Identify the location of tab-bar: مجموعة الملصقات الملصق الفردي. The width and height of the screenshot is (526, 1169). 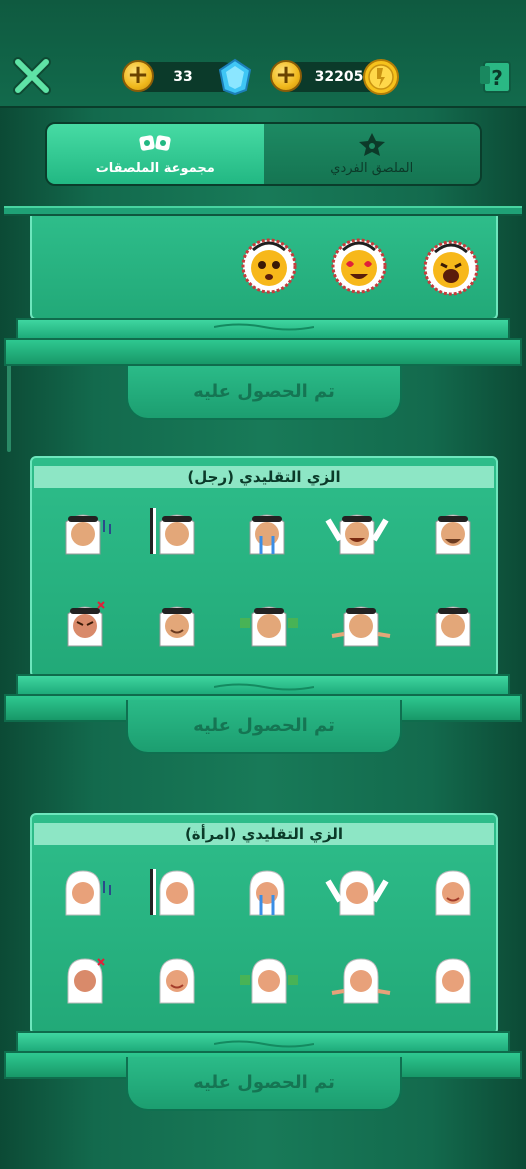
(263, 154).